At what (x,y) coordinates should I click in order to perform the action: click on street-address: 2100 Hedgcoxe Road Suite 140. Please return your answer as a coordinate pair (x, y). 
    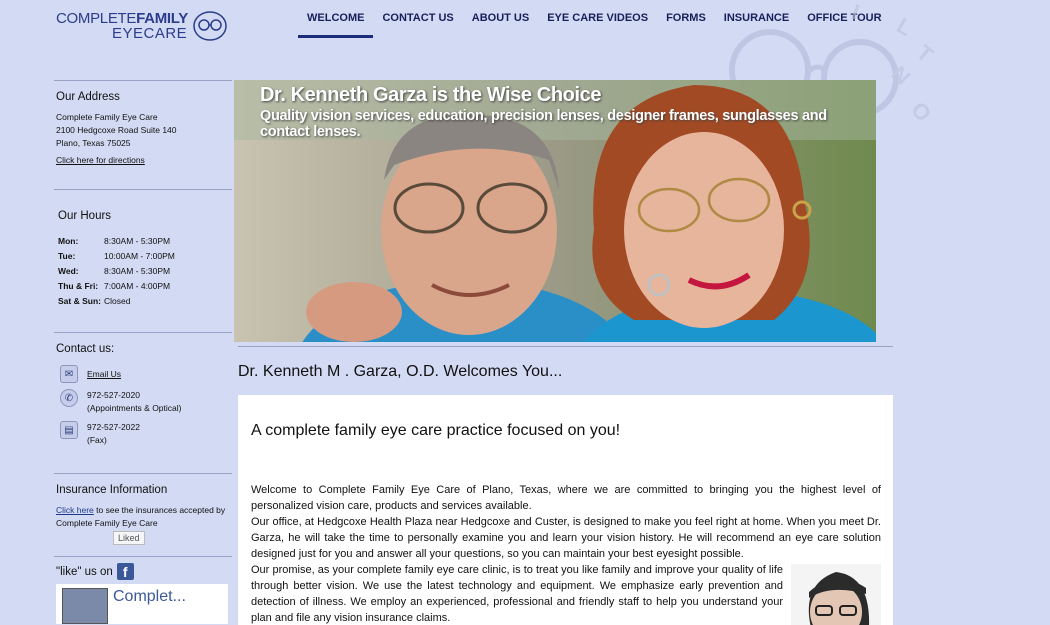
    Looking at the image, I should click on (116, 130).